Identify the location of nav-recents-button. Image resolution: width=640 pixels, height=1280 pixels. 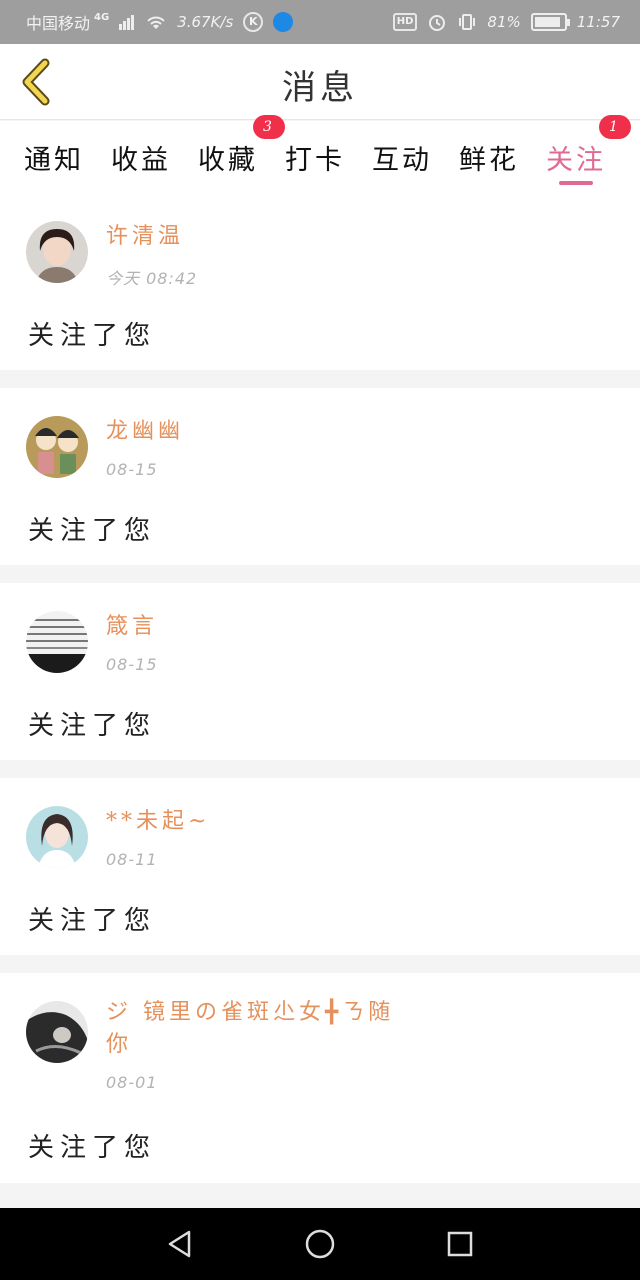
(460, 1244).